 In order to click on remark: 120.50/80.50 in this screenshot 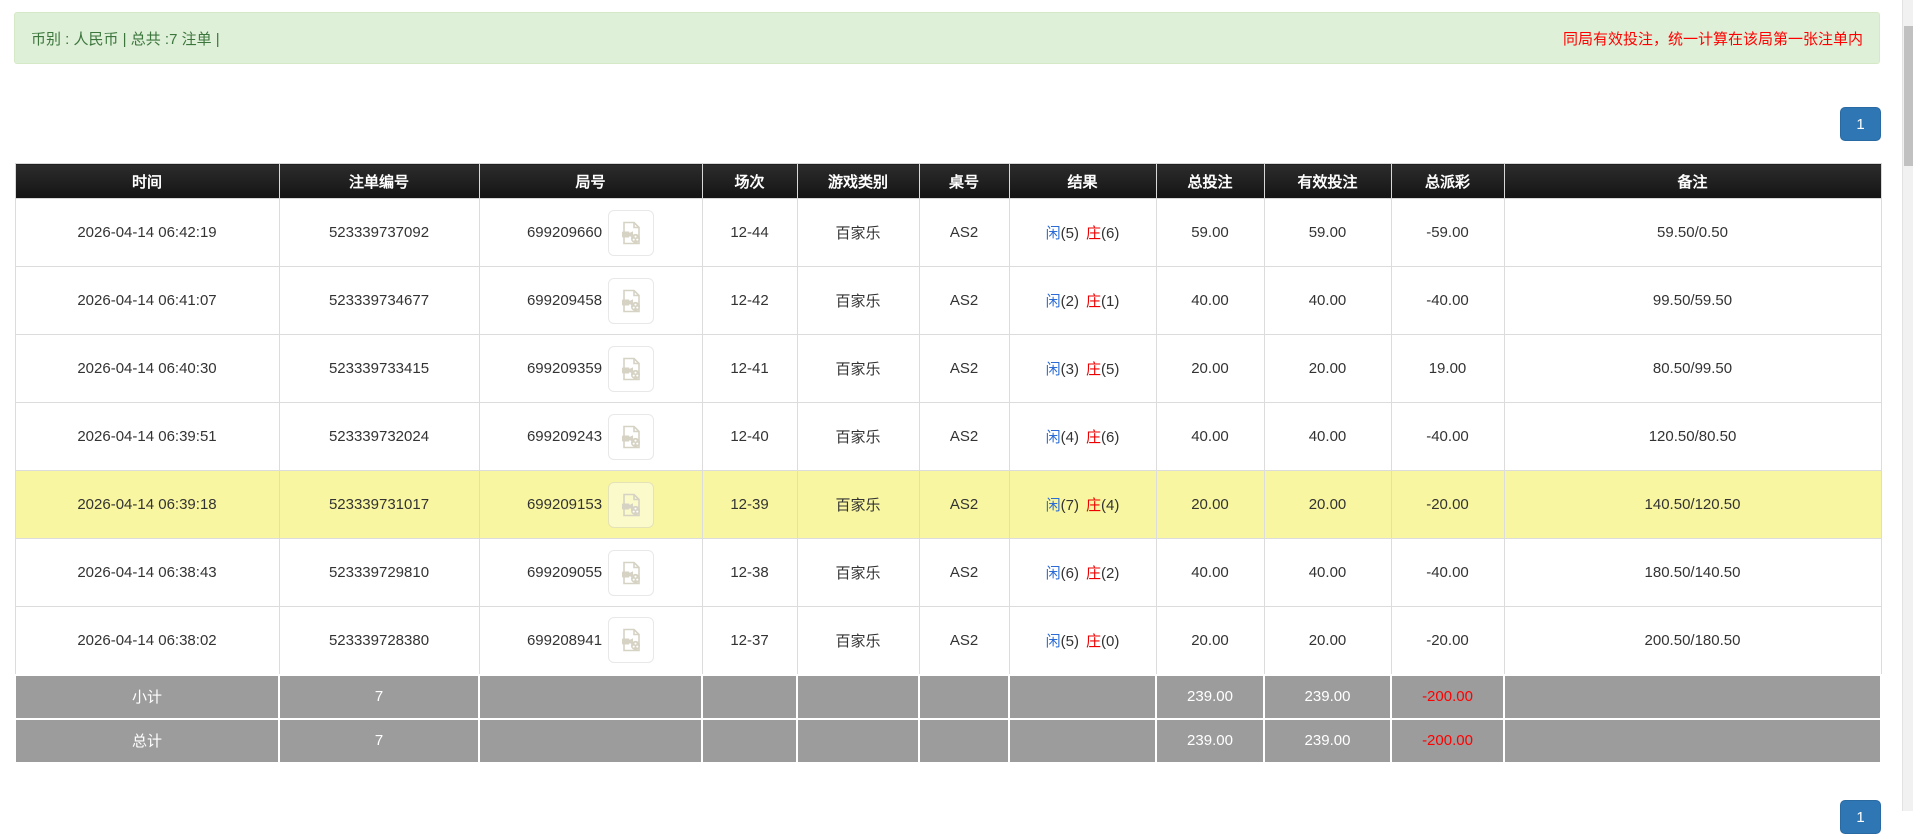, I will do `click(1692, 436)`.